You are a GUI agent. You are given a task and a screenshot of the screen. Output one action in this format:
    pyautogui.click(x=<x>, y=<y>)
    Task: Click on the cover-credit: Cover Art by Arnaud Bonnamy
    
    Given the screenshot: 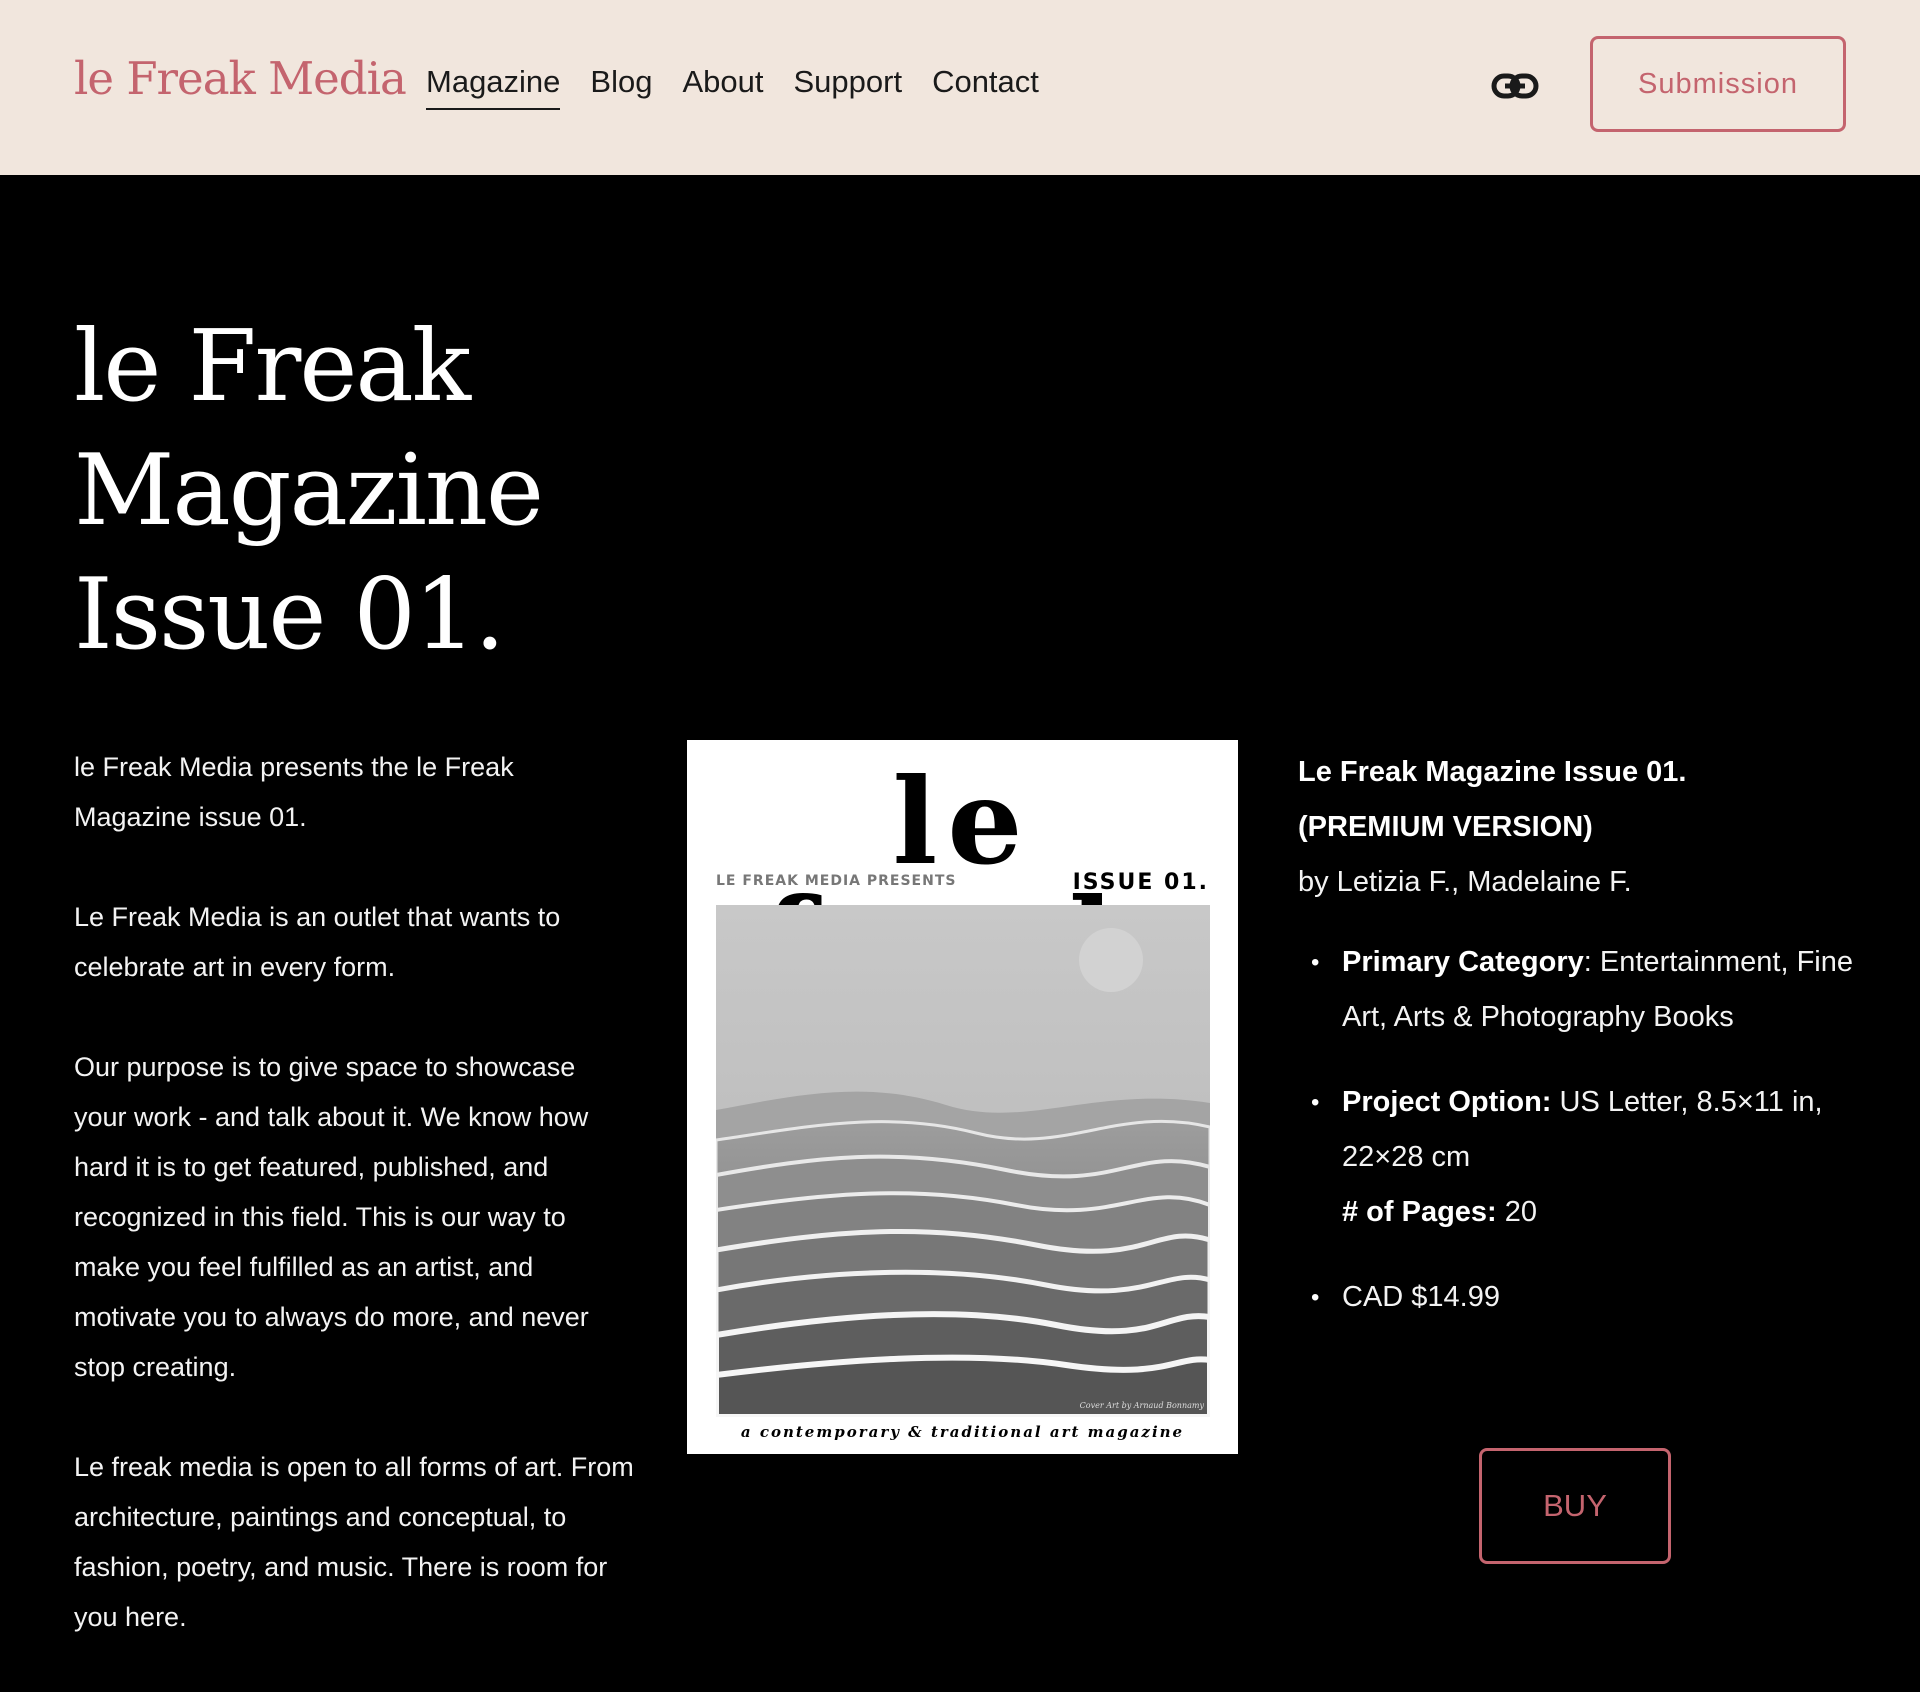 What is the action you would take?
    pyautogui.click(x=1141, y=1405)
    